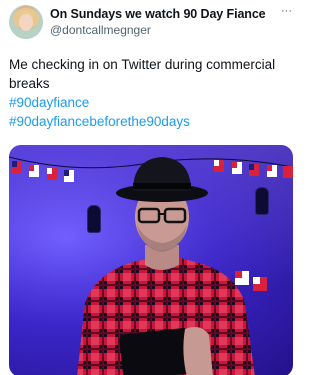  I want to click on more-options-icon: ···, so click(286, 11).